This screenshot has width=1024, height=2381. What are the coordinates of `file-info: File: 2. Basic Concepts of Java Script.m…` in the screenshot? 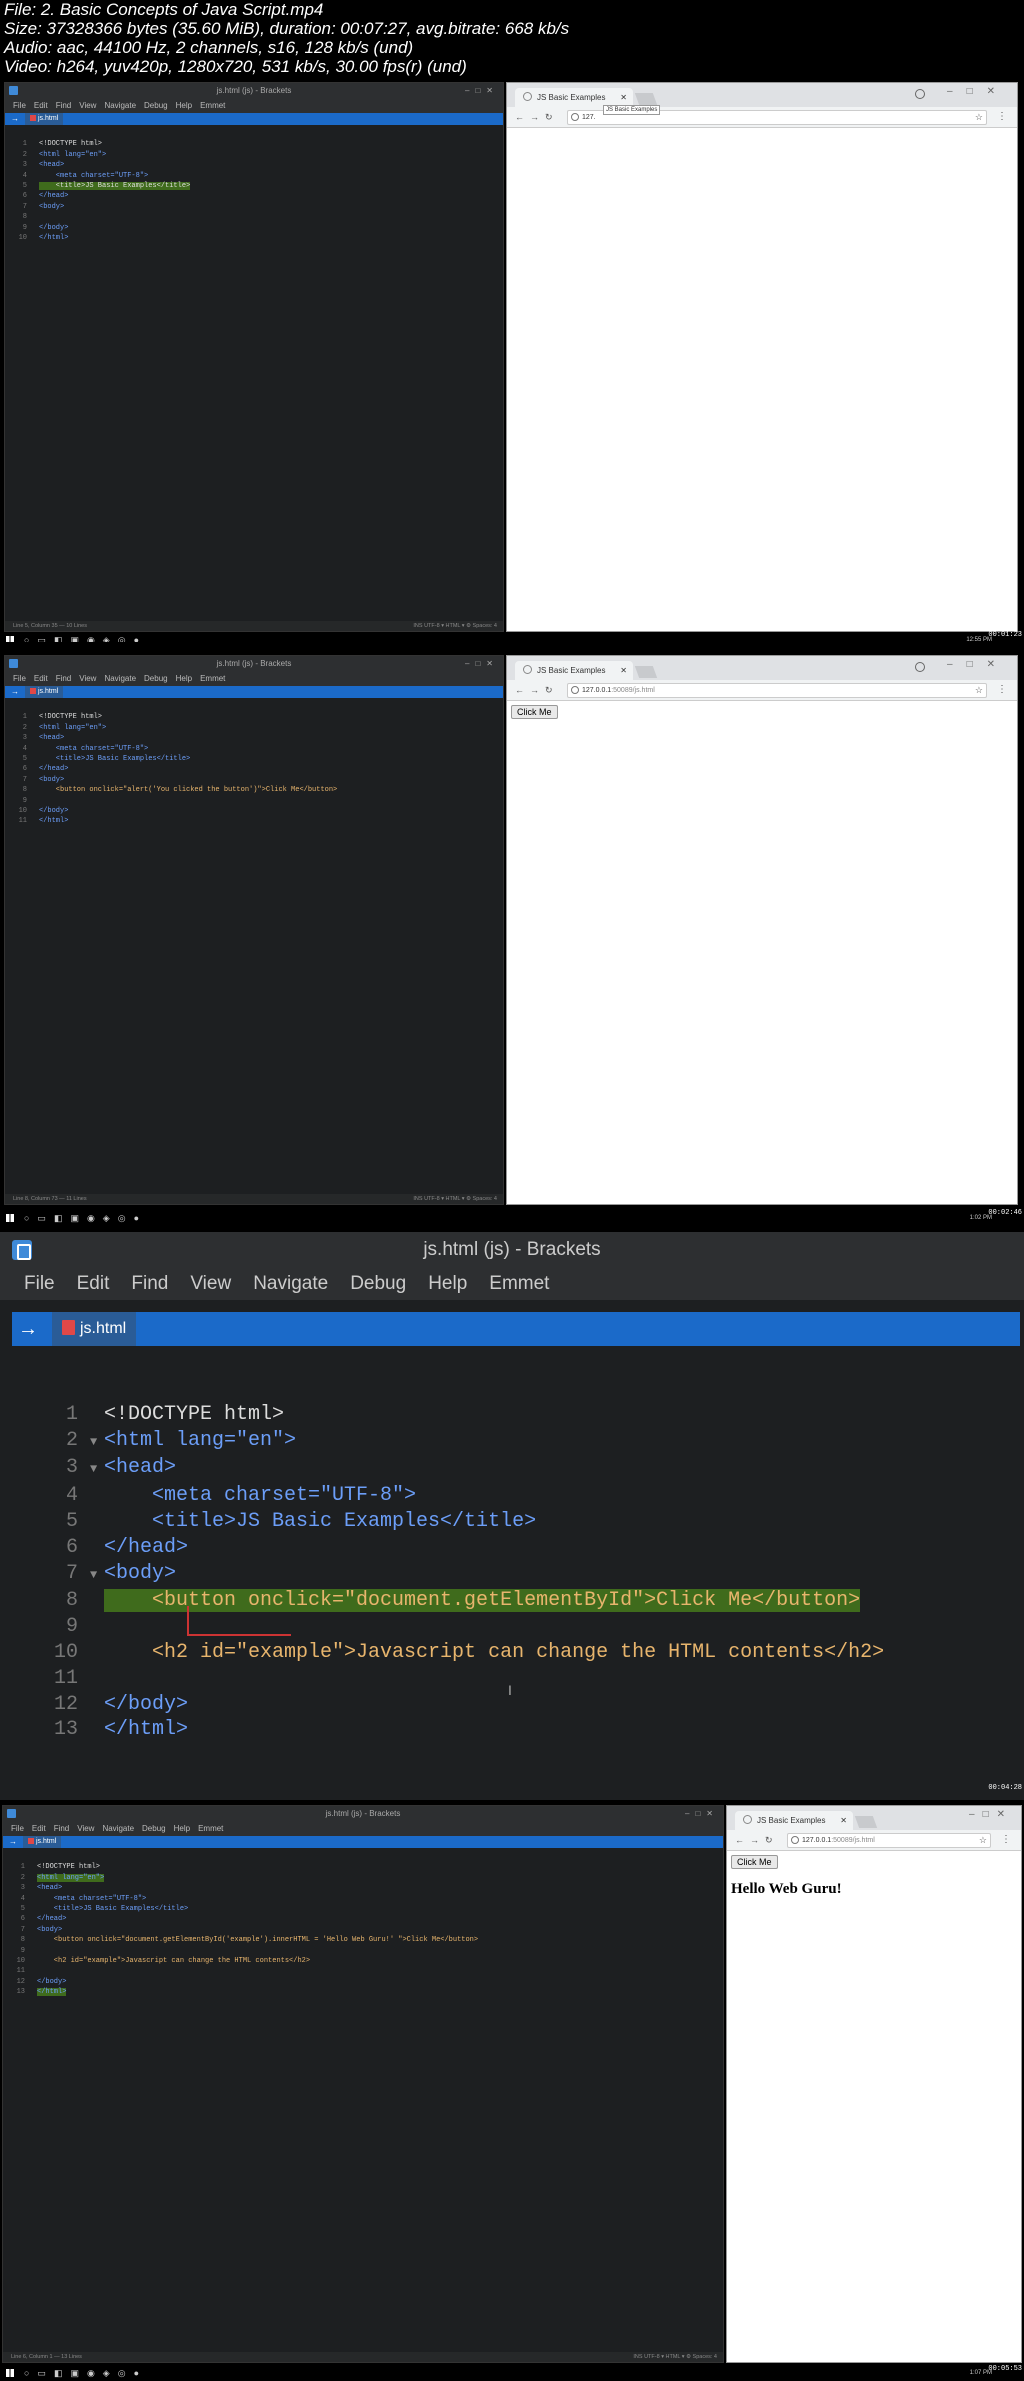 It's located at (512, 41).